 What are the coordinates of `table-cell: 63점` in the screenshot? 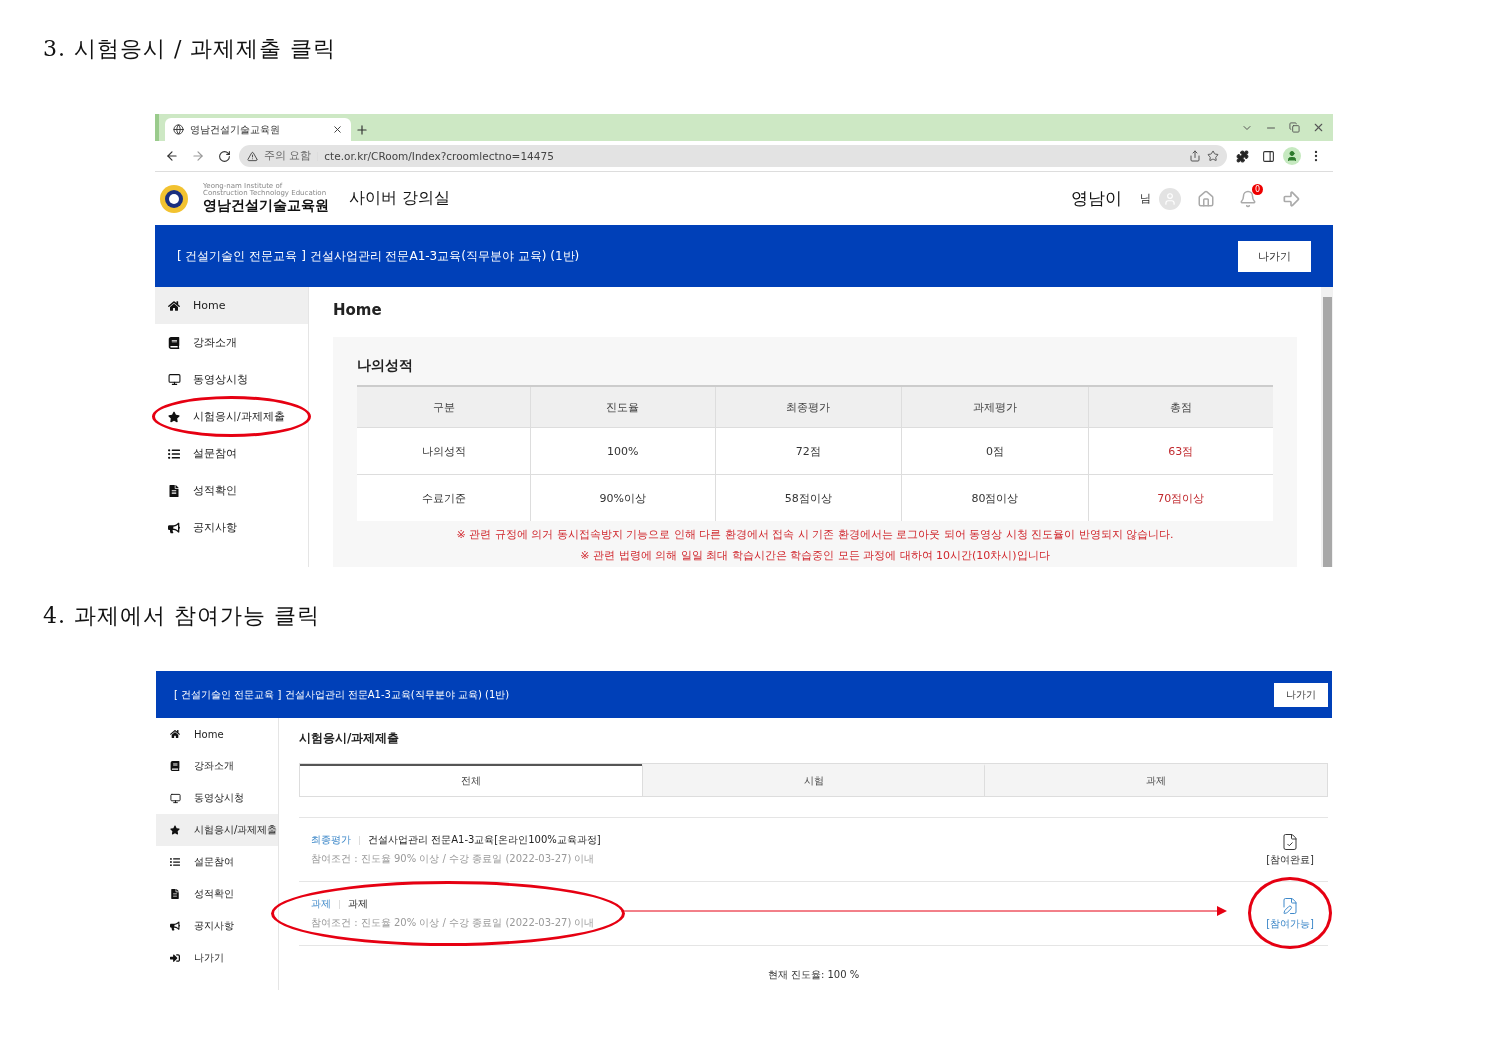 It's located at (1180, 451).